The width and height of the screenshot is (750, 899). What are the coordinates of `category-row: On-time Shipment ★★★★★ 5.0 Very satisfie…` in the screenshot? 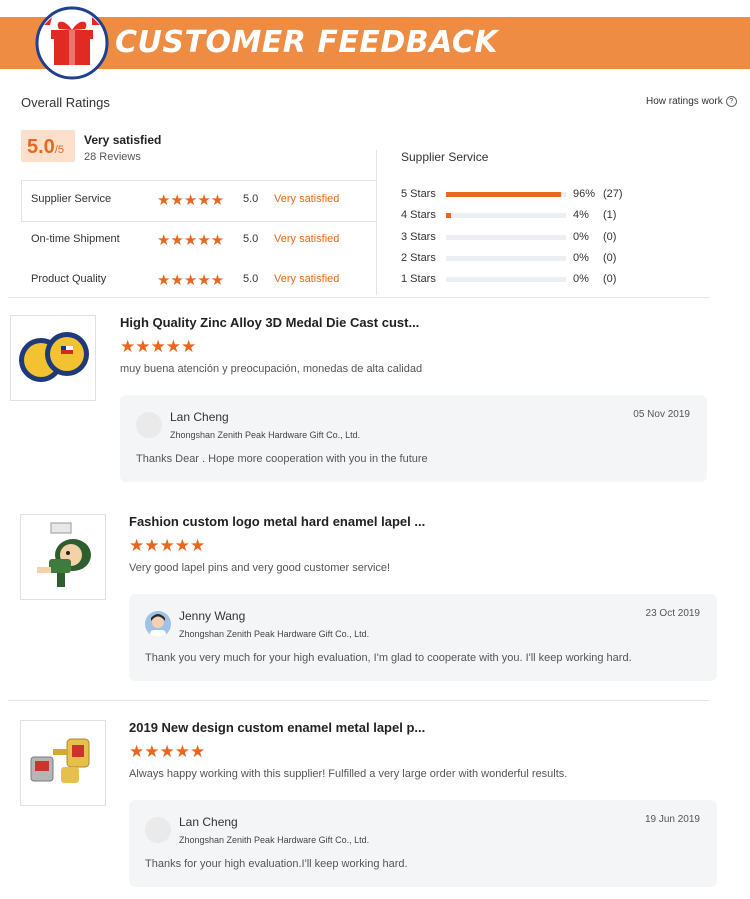 It's located at (198, 240).